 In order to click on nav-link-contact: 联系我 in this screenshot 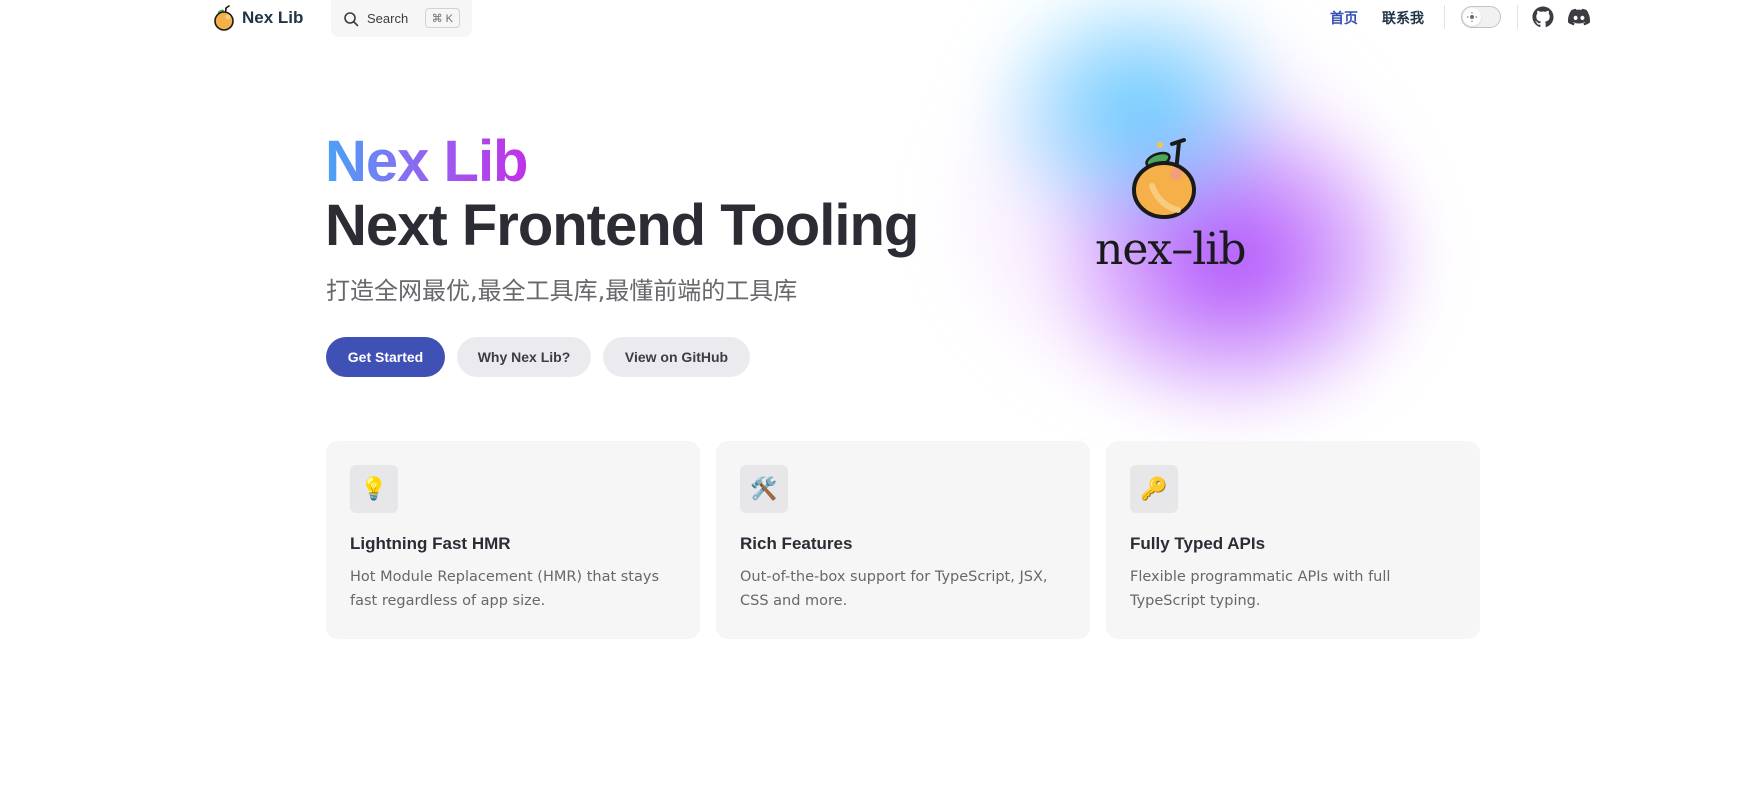, I will do `click(1403, 18)`.